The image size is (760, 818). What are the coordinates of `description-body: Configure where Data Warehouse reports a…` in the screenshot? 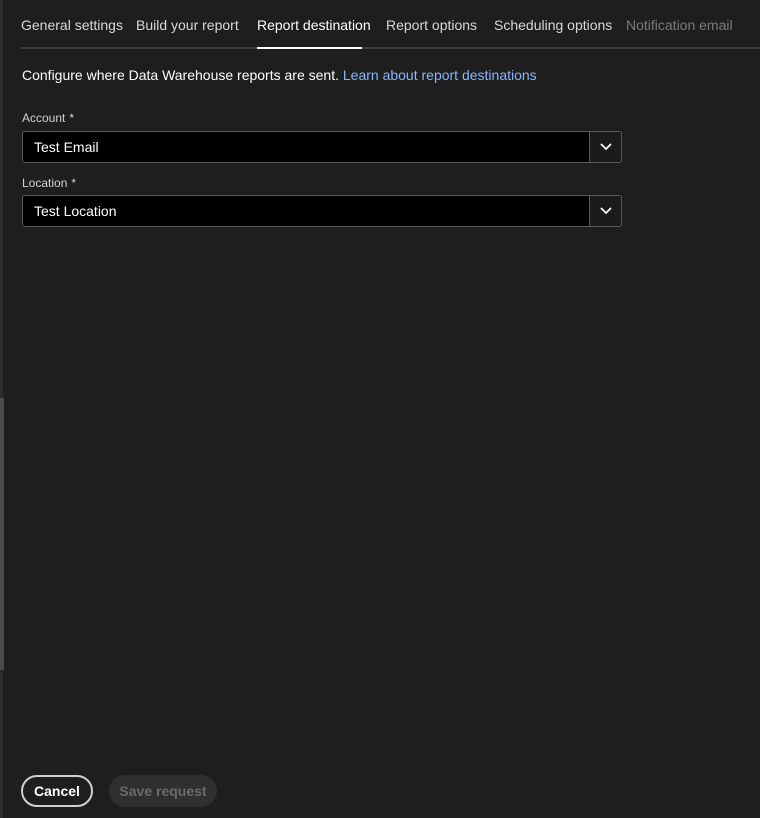 It's located at (180, 75).